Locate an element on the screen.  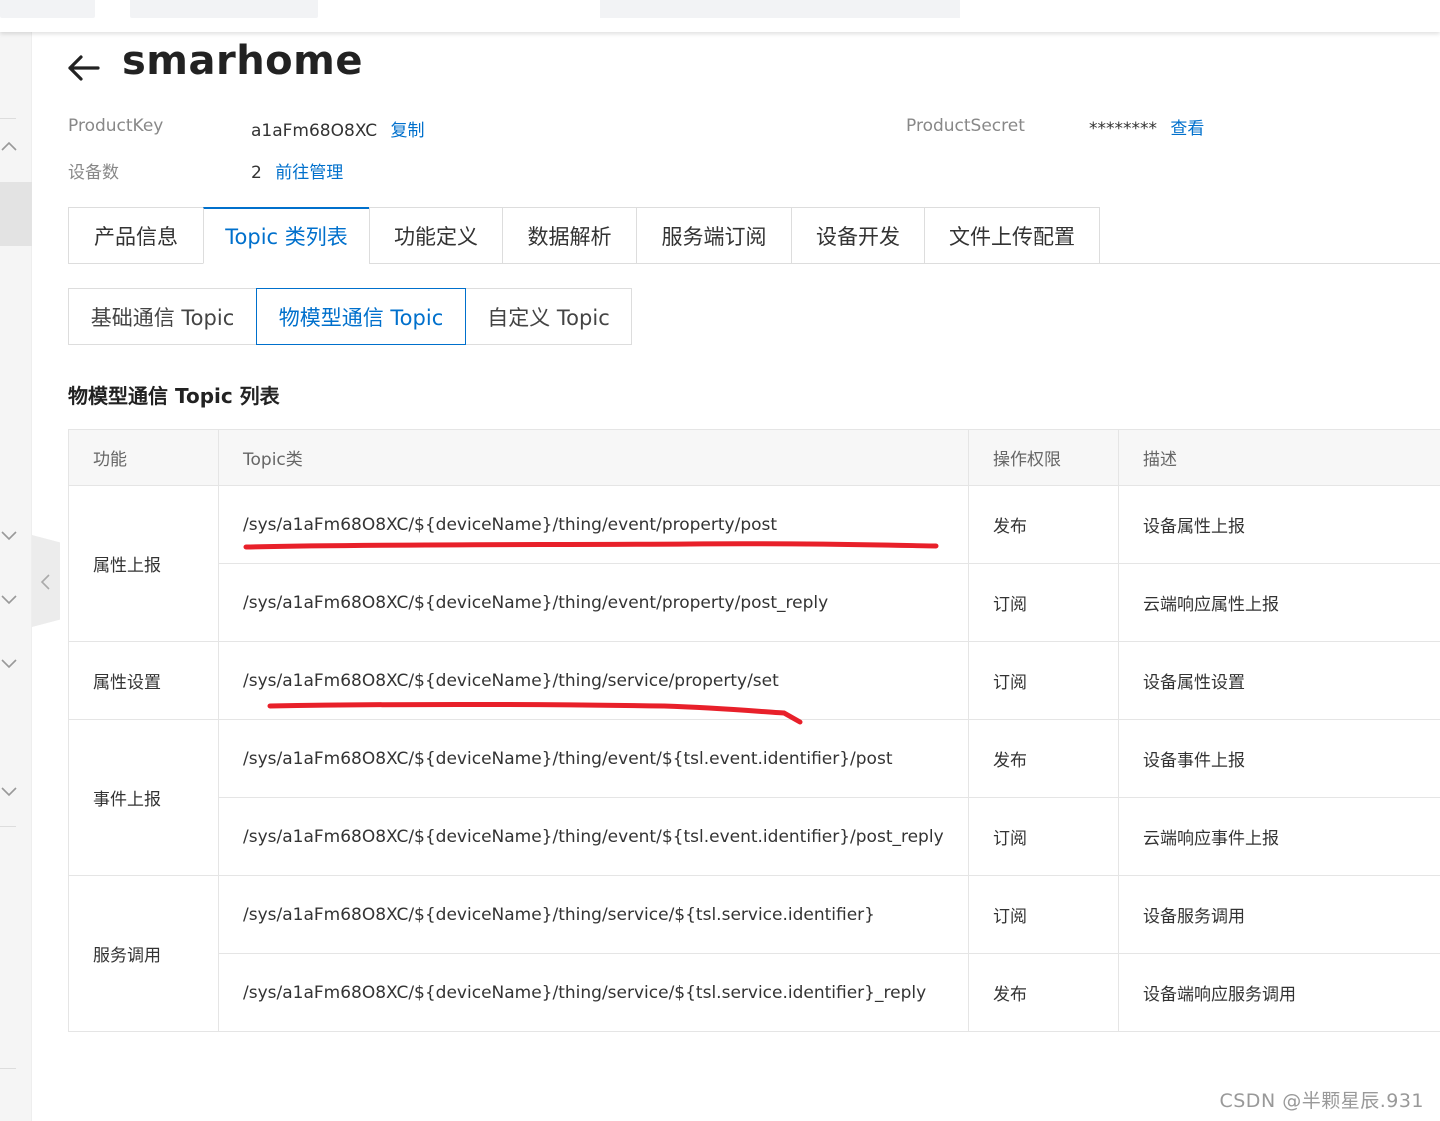
tab-data-parsing: 数据解析 is located at coordinates (569, 235).